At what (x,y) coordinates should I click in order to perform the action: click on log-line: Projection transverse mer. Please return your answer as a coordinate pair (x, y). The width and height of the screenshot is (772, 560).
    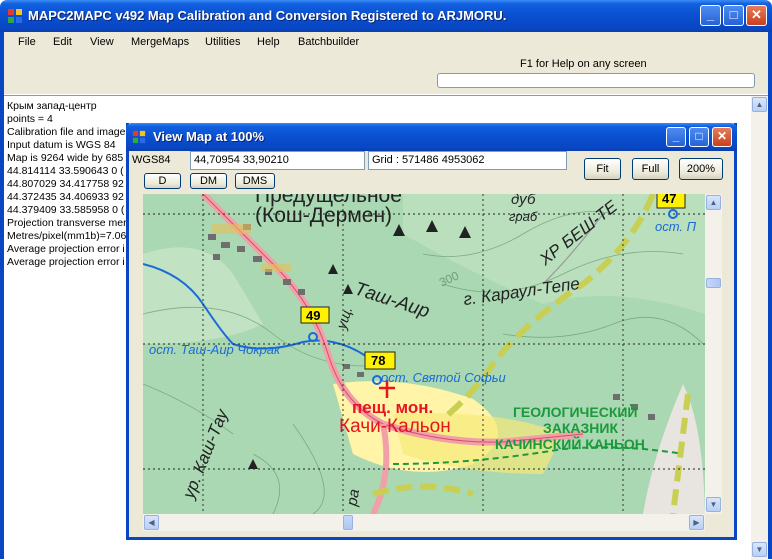
    Looking at the image, I should click on (67, 223).